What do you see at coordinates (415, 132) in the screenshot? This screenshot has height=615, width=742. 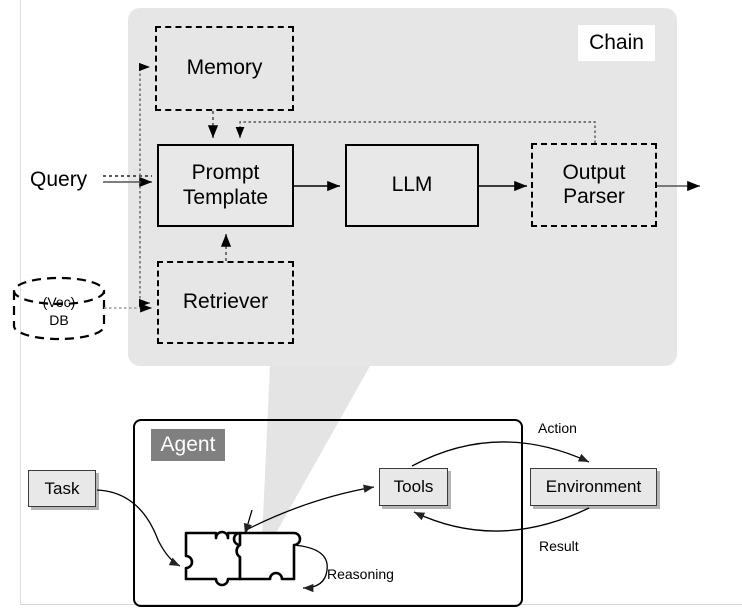 I see `edge-output-parser-feedback` at bounding box center [415, 132].